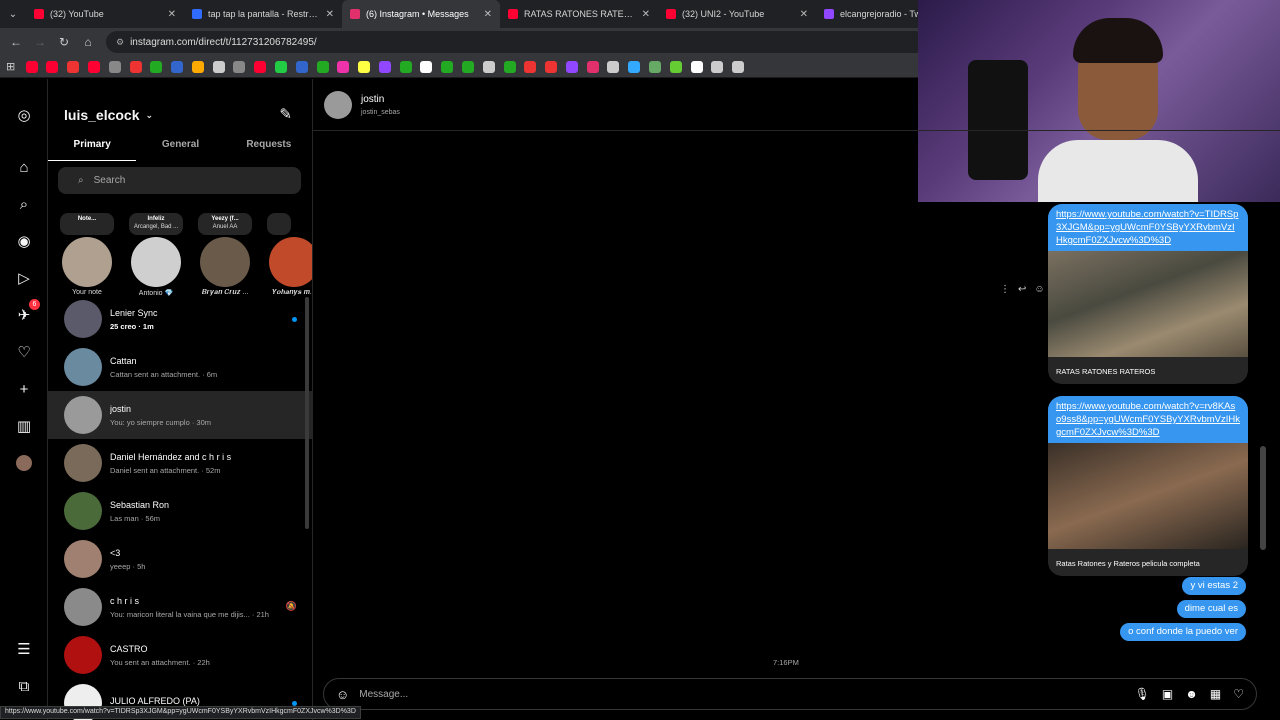 This screenshot has height=720, width=1280. What do you see at coordinates (1191, 694) in the screenshot?
I see `sticker-icon: ☻` at bounding box center [1191, 694].